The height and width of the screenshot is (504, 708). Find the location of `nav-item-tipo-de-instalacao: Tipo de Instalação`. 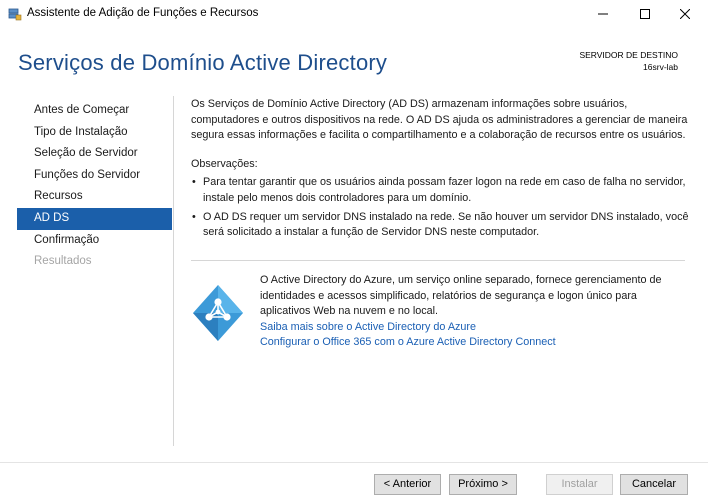

nav-item-tipo-de-instalacao: Tipo de Instalação is located at coordinates (94, 133).